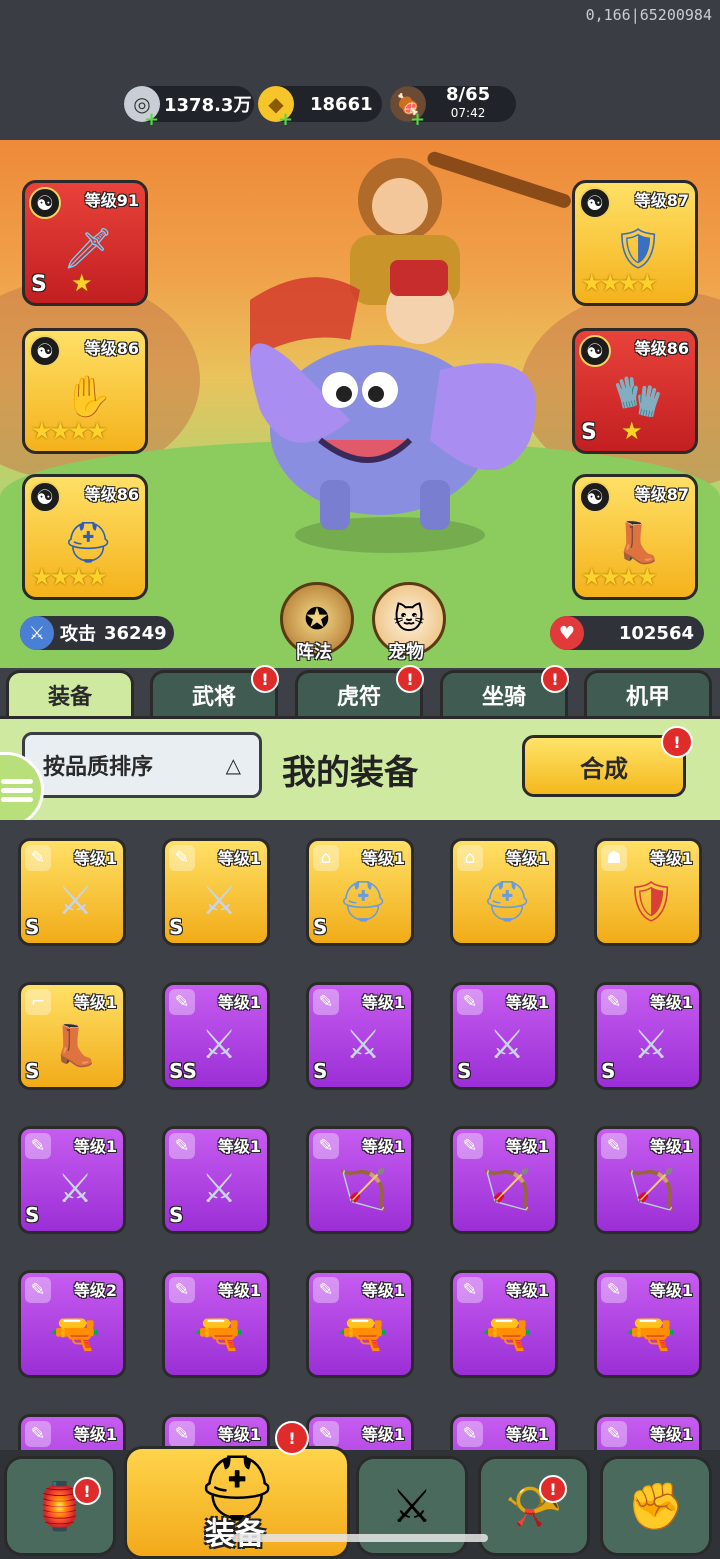  Describe the element at coordinates (648, 892) in the screenshot. I see `inventory-item: ☗ 等级1 🛡` at that location.